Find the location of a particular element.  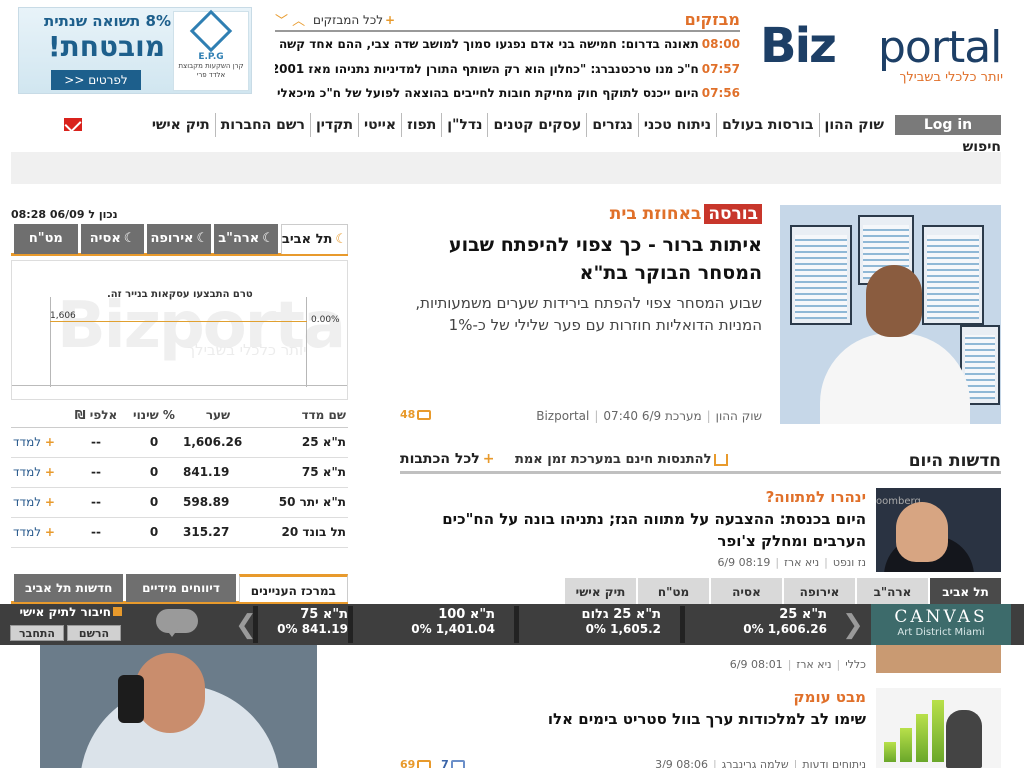

chevron-right-icon: ❯ is located at coordinates (853, 625).